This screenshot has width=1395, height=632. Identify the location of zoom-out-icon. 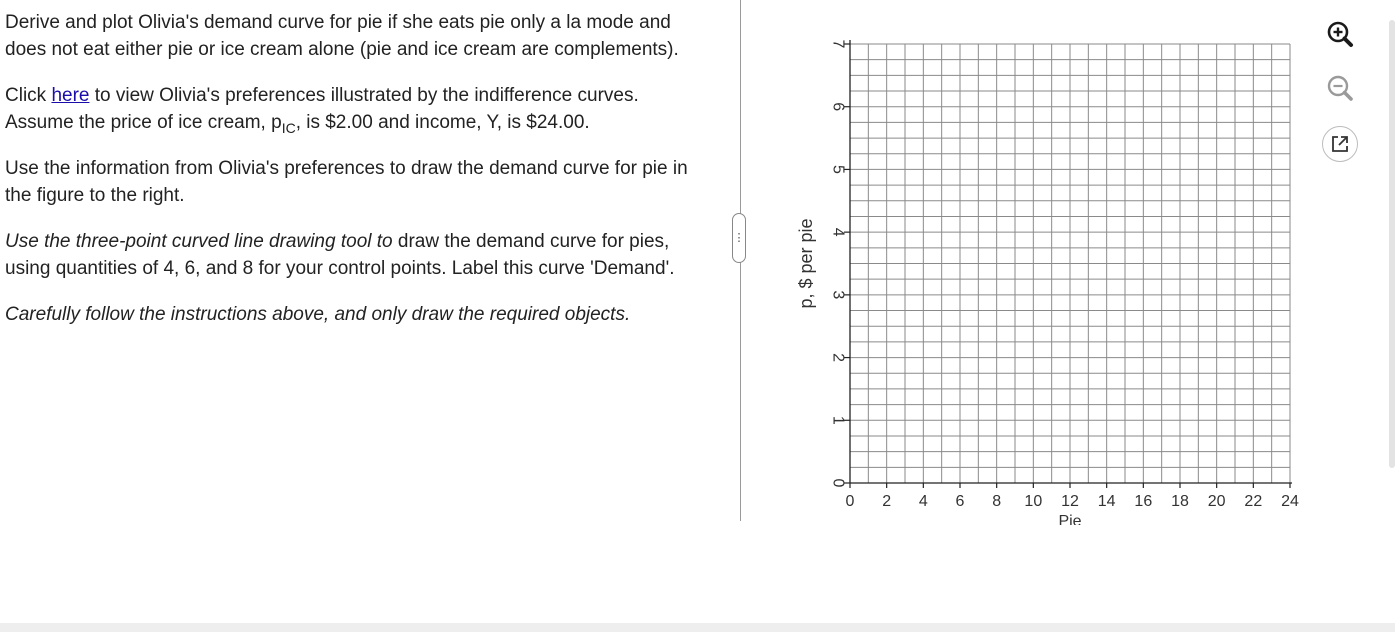
(1340, 88).